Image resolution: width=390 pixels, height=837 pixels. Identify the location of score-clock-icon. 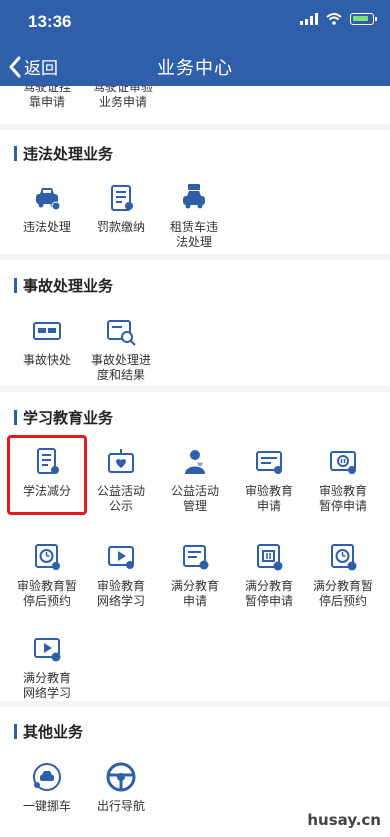
(344, 557).